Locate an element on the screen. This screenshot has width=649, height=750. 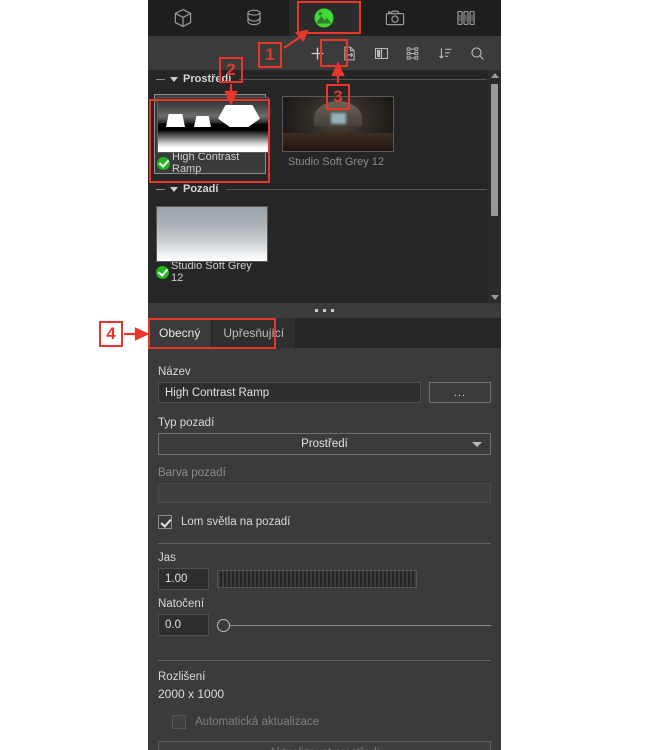
tile-frame: High Contrast Ramp is located at coordinates (211, 134).